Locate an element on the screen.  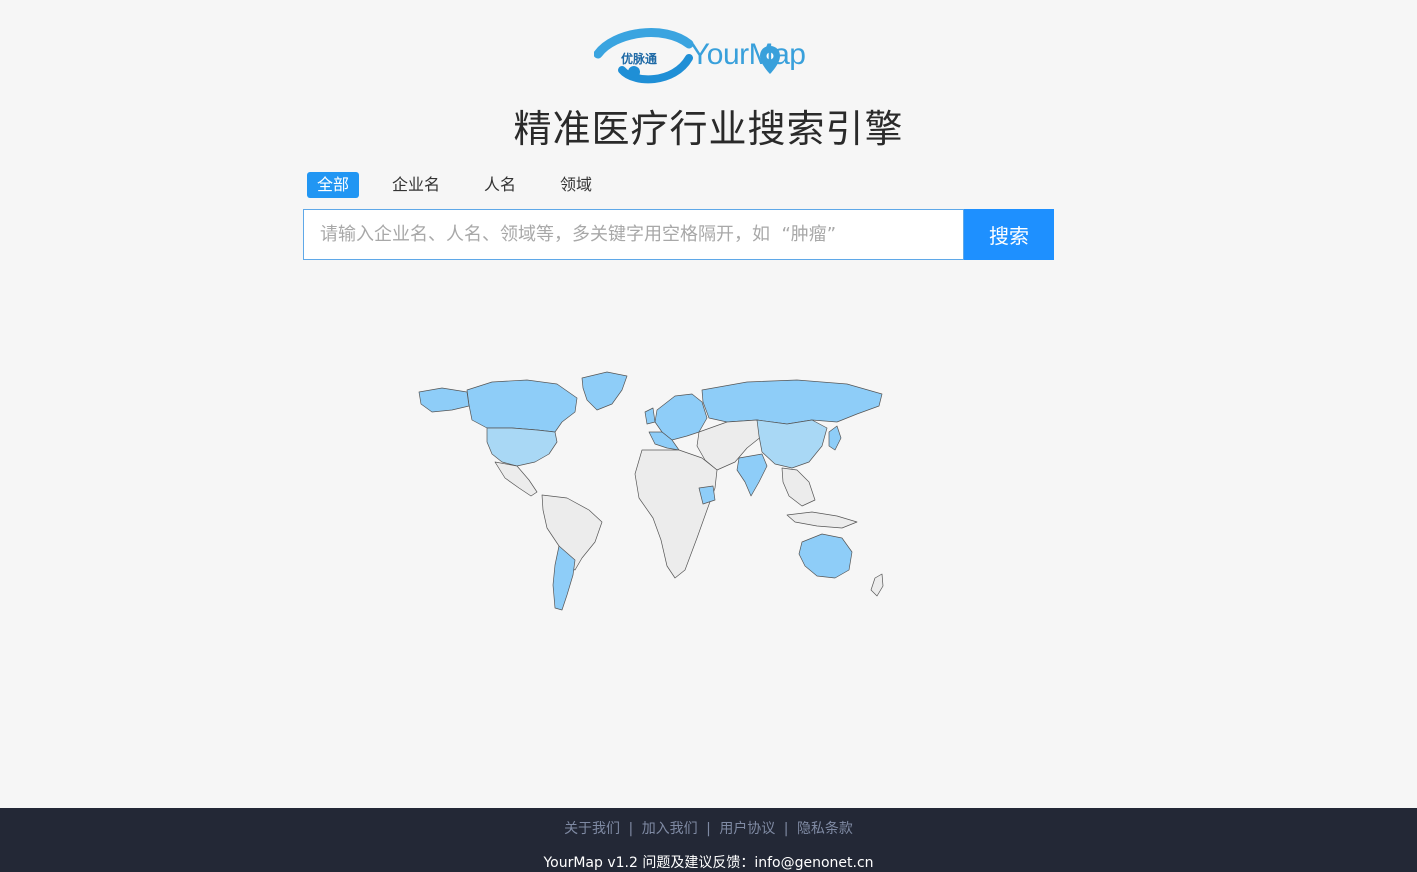
footer-link-terms: 用户协议 is located at coordinates (747, 829).